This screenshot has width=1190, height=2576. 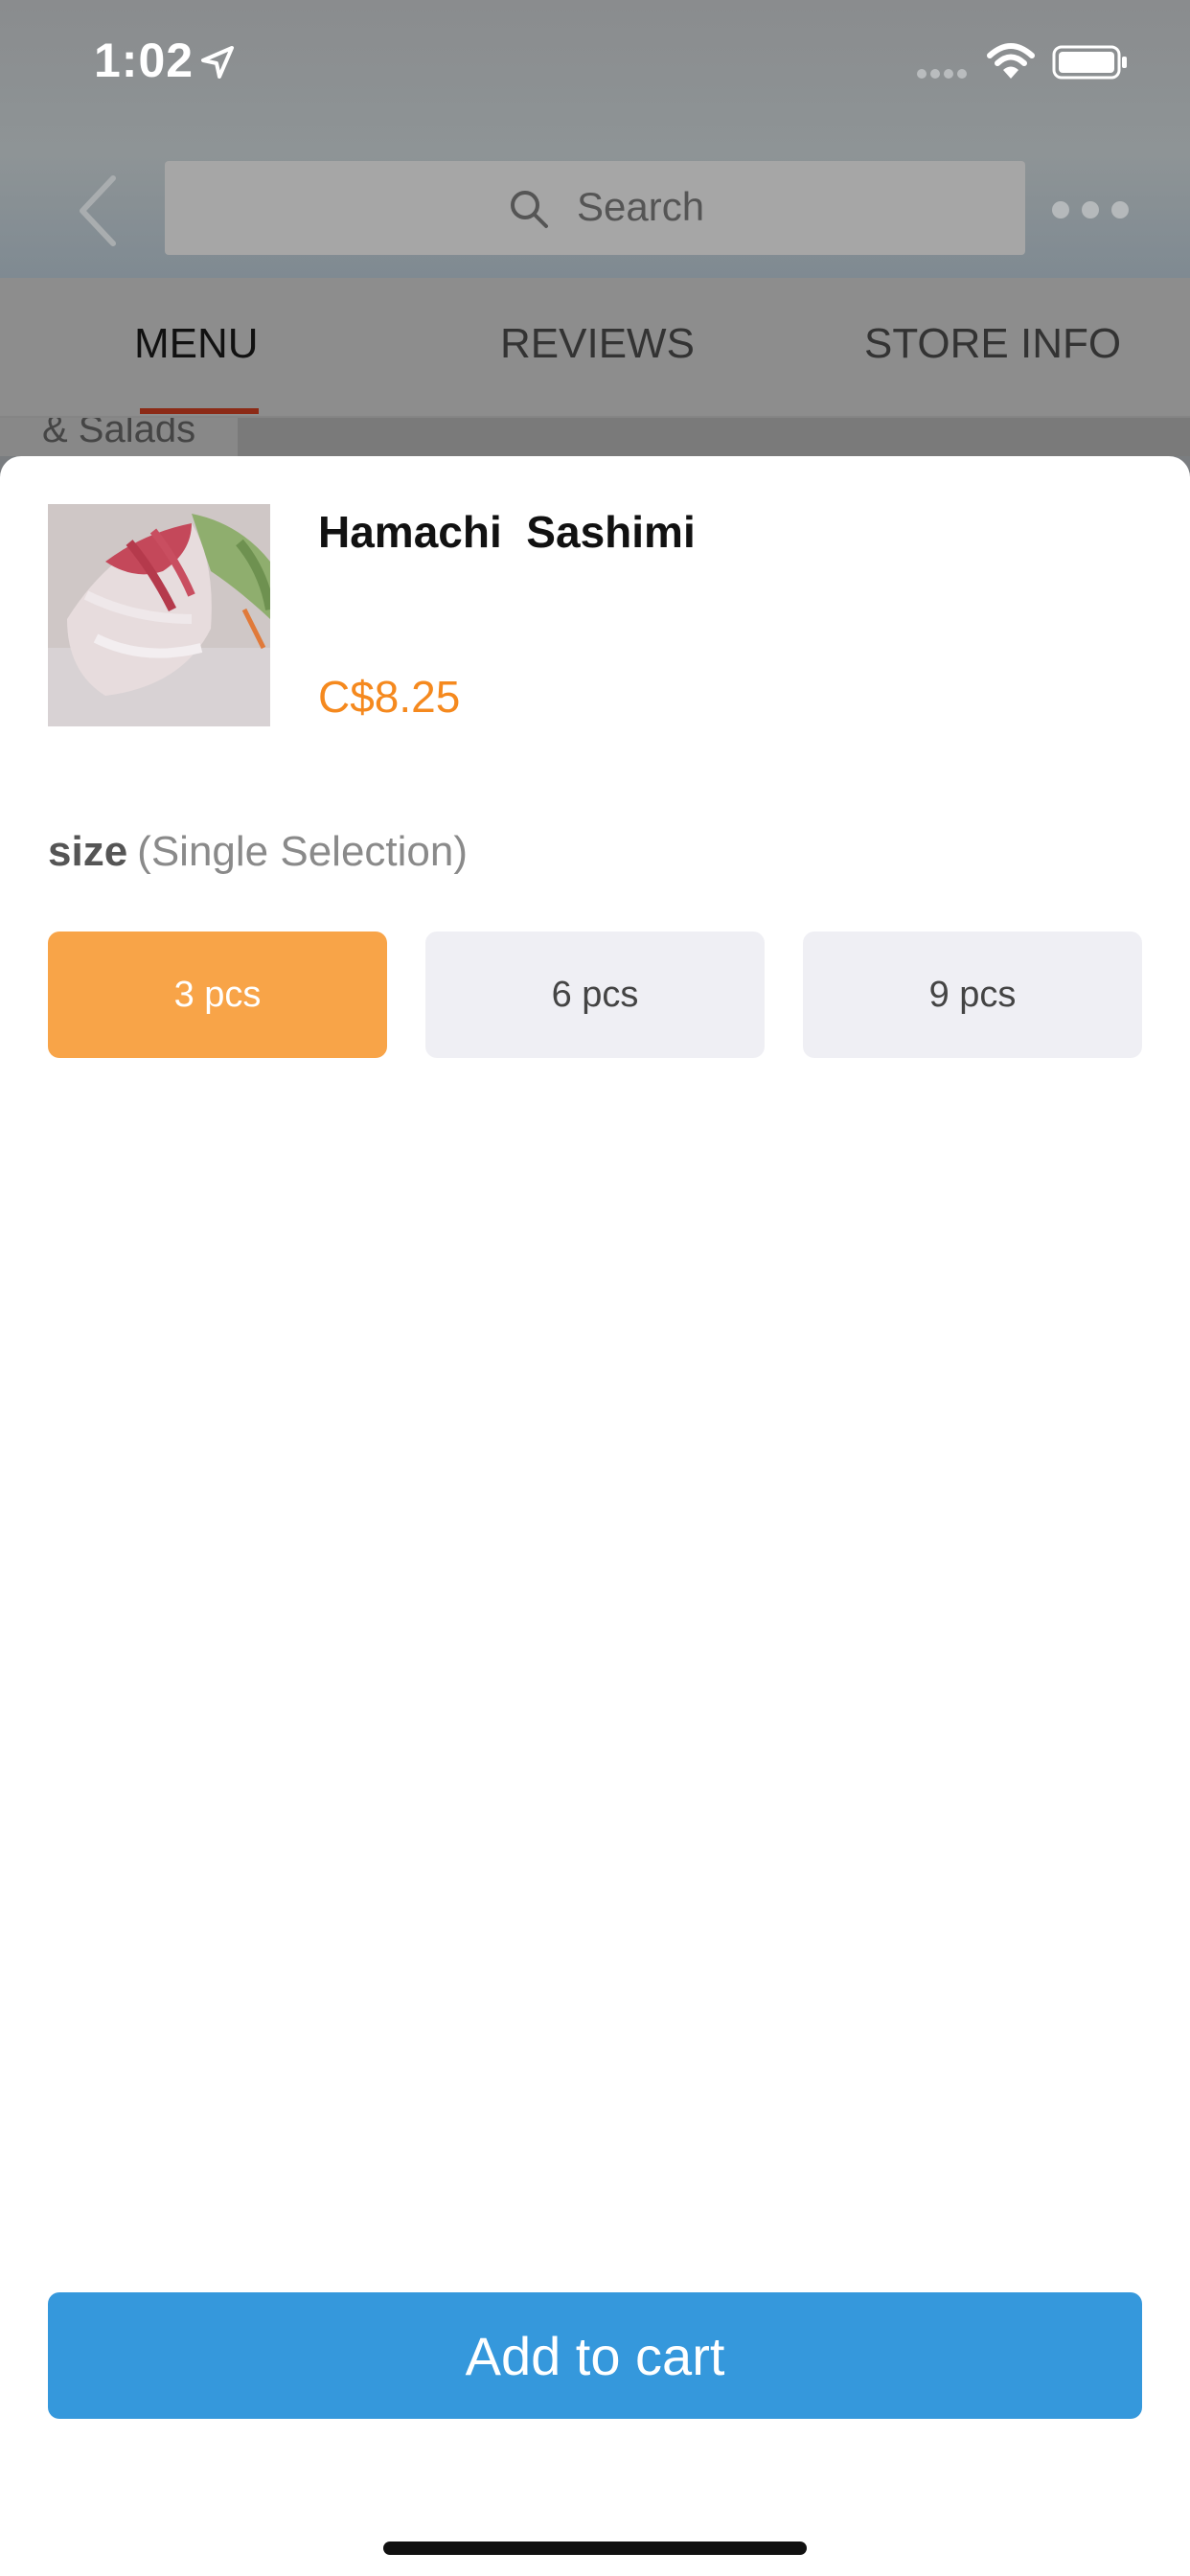 I want to click on option-9-pcs: 9 pcs, so click(x=973, y=995).